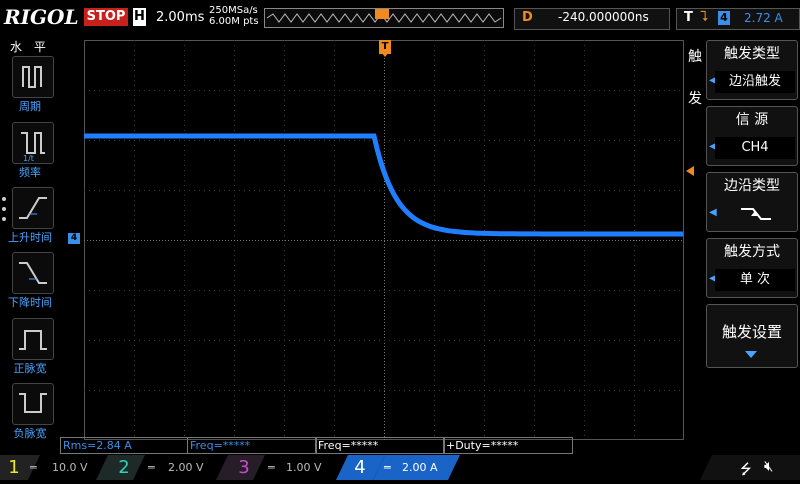 The height and width of the screenshot is (484, 800). I want to click on ch1-scale: 10.0 V, so click(70, 468).